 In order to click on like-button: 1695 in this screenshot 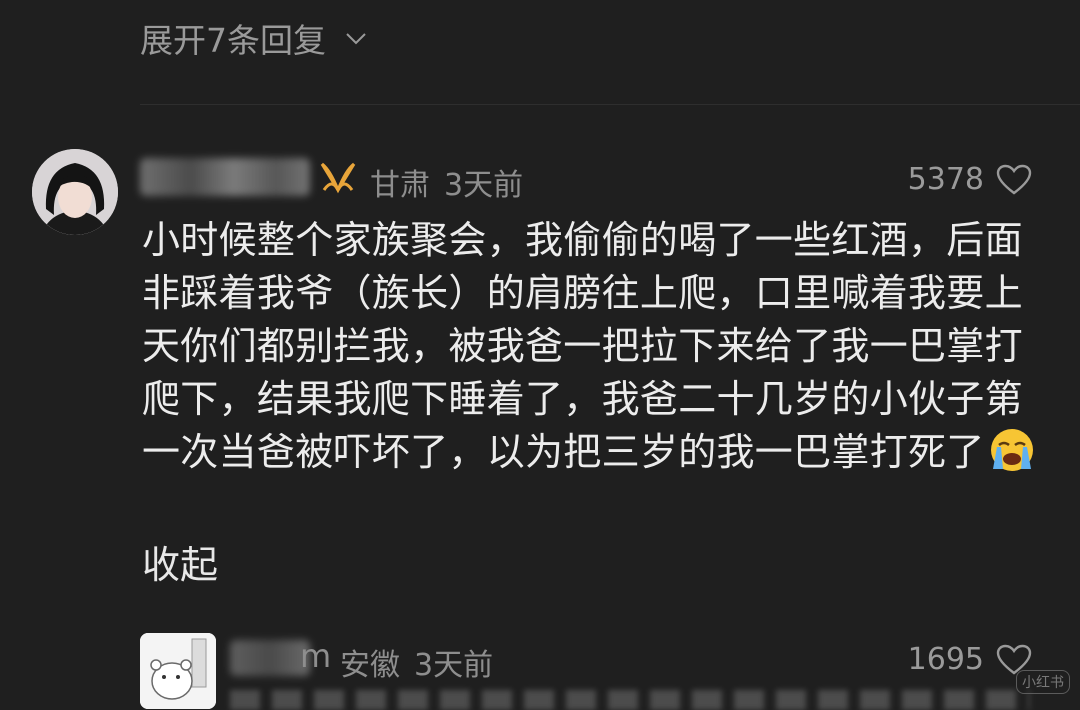, I will do `click(970, 659)`.